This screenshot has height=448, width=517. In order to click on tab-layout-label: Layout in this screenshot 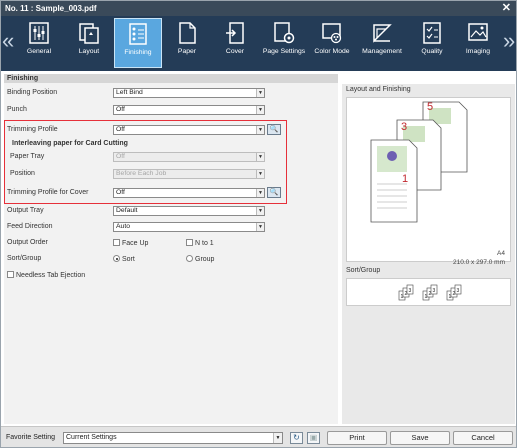, I will do `click(89, 51)`.